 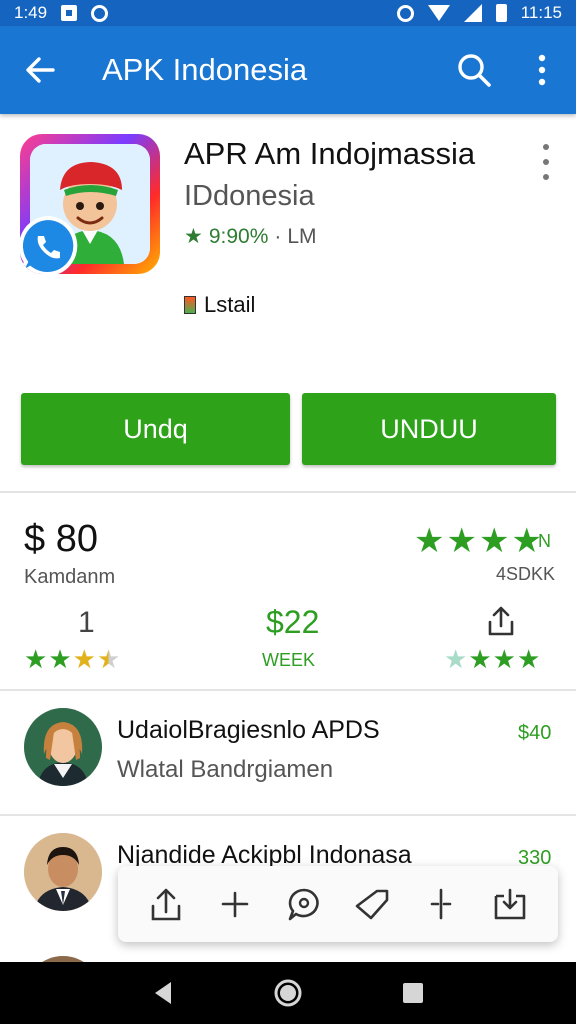 What do you see at coordinates (49, 244) in the screenshot?
I see `phone-badge-icon` at bounding box center [49, 244].